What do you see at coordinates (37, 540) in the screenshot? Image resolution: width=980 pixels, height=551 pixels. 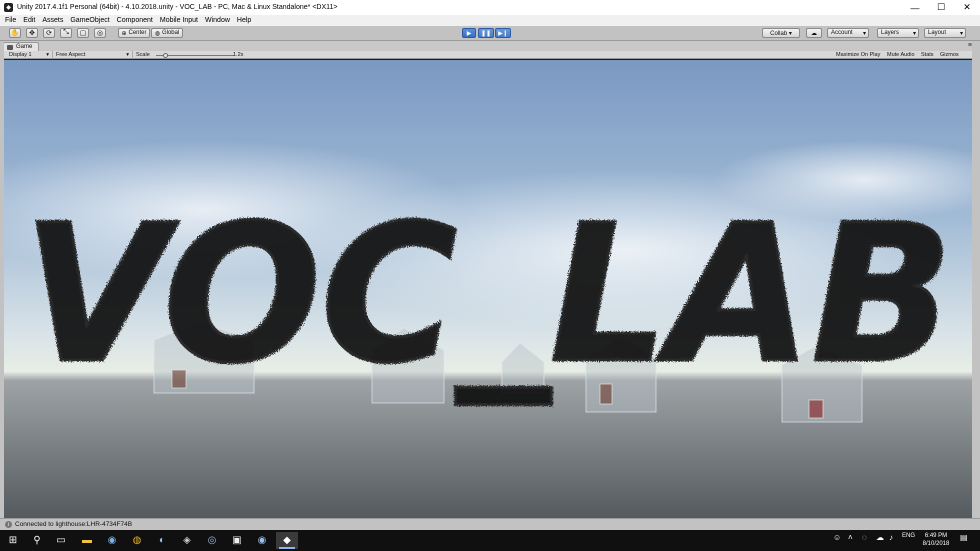 I see `search-icon: ⚲` at bounding box center [37, 540].